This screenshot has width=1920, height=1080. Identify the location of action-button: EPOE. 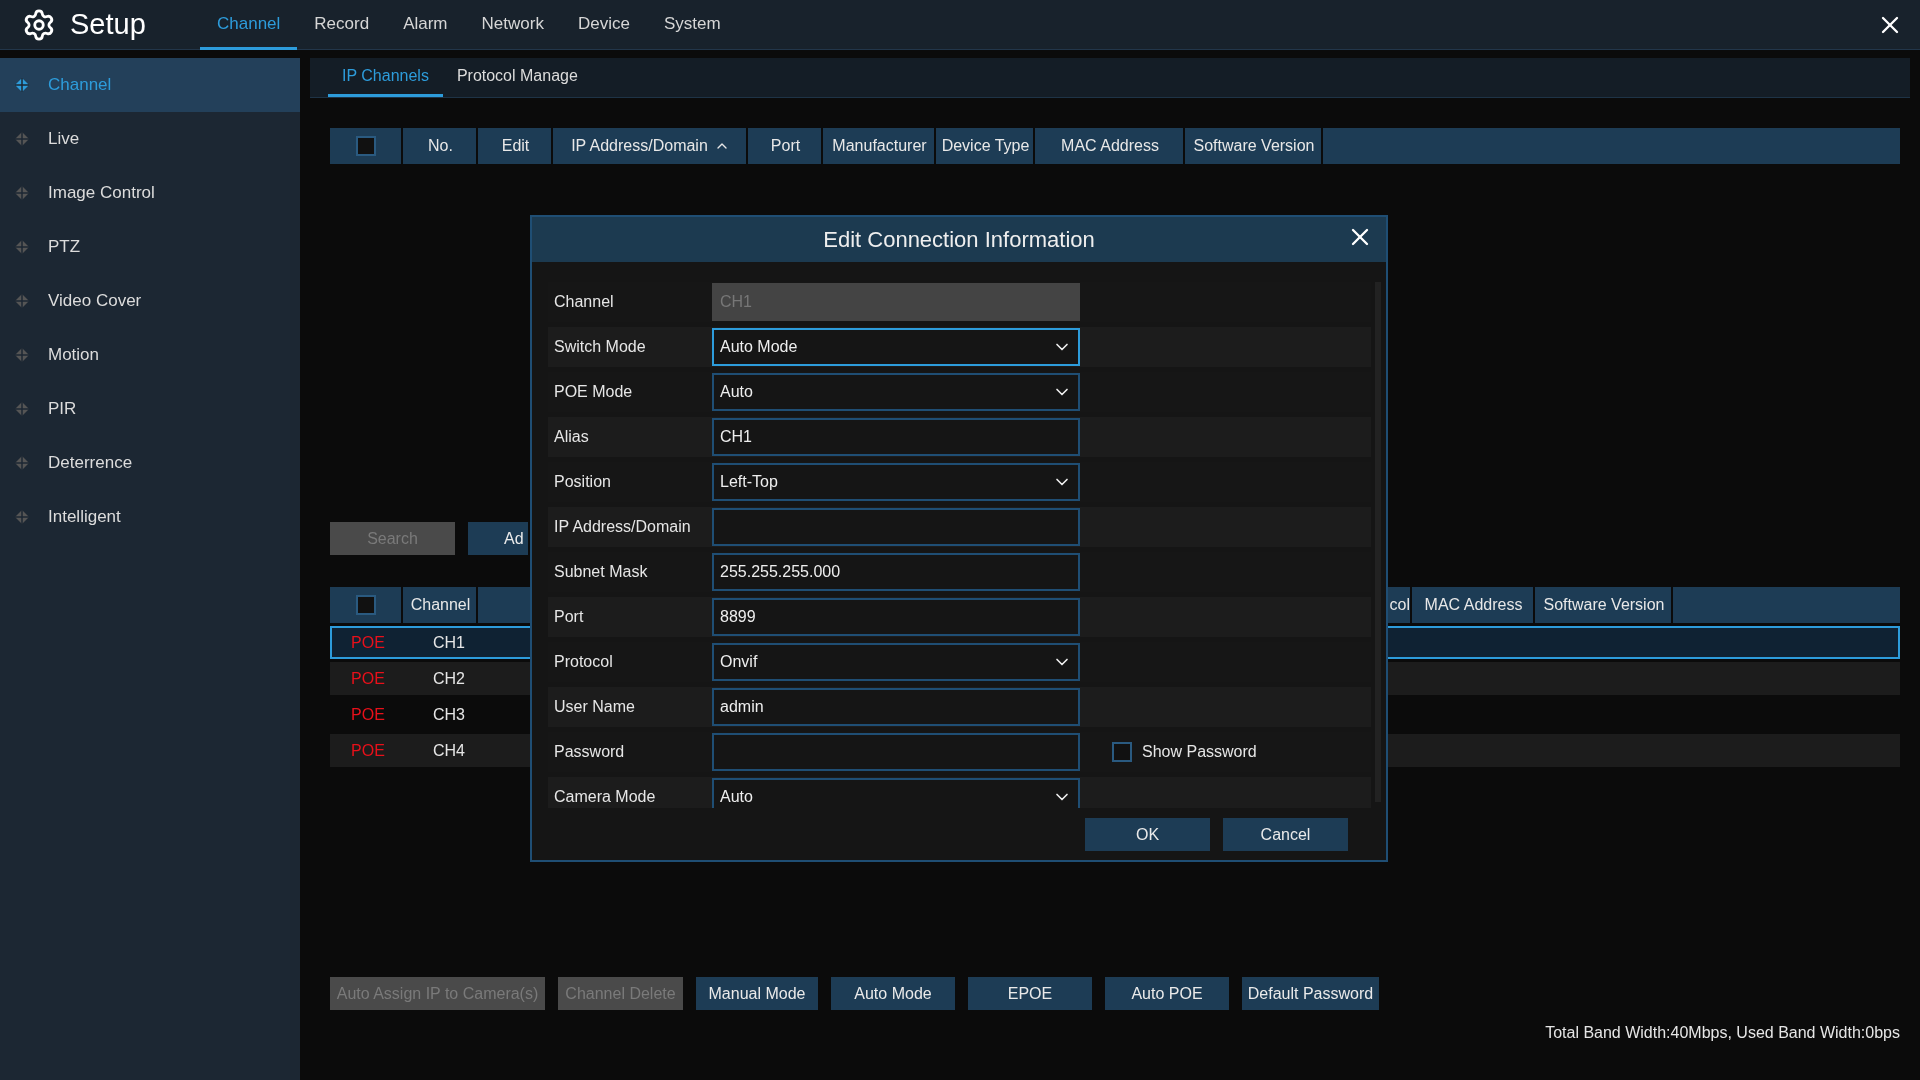
(1030, 993).